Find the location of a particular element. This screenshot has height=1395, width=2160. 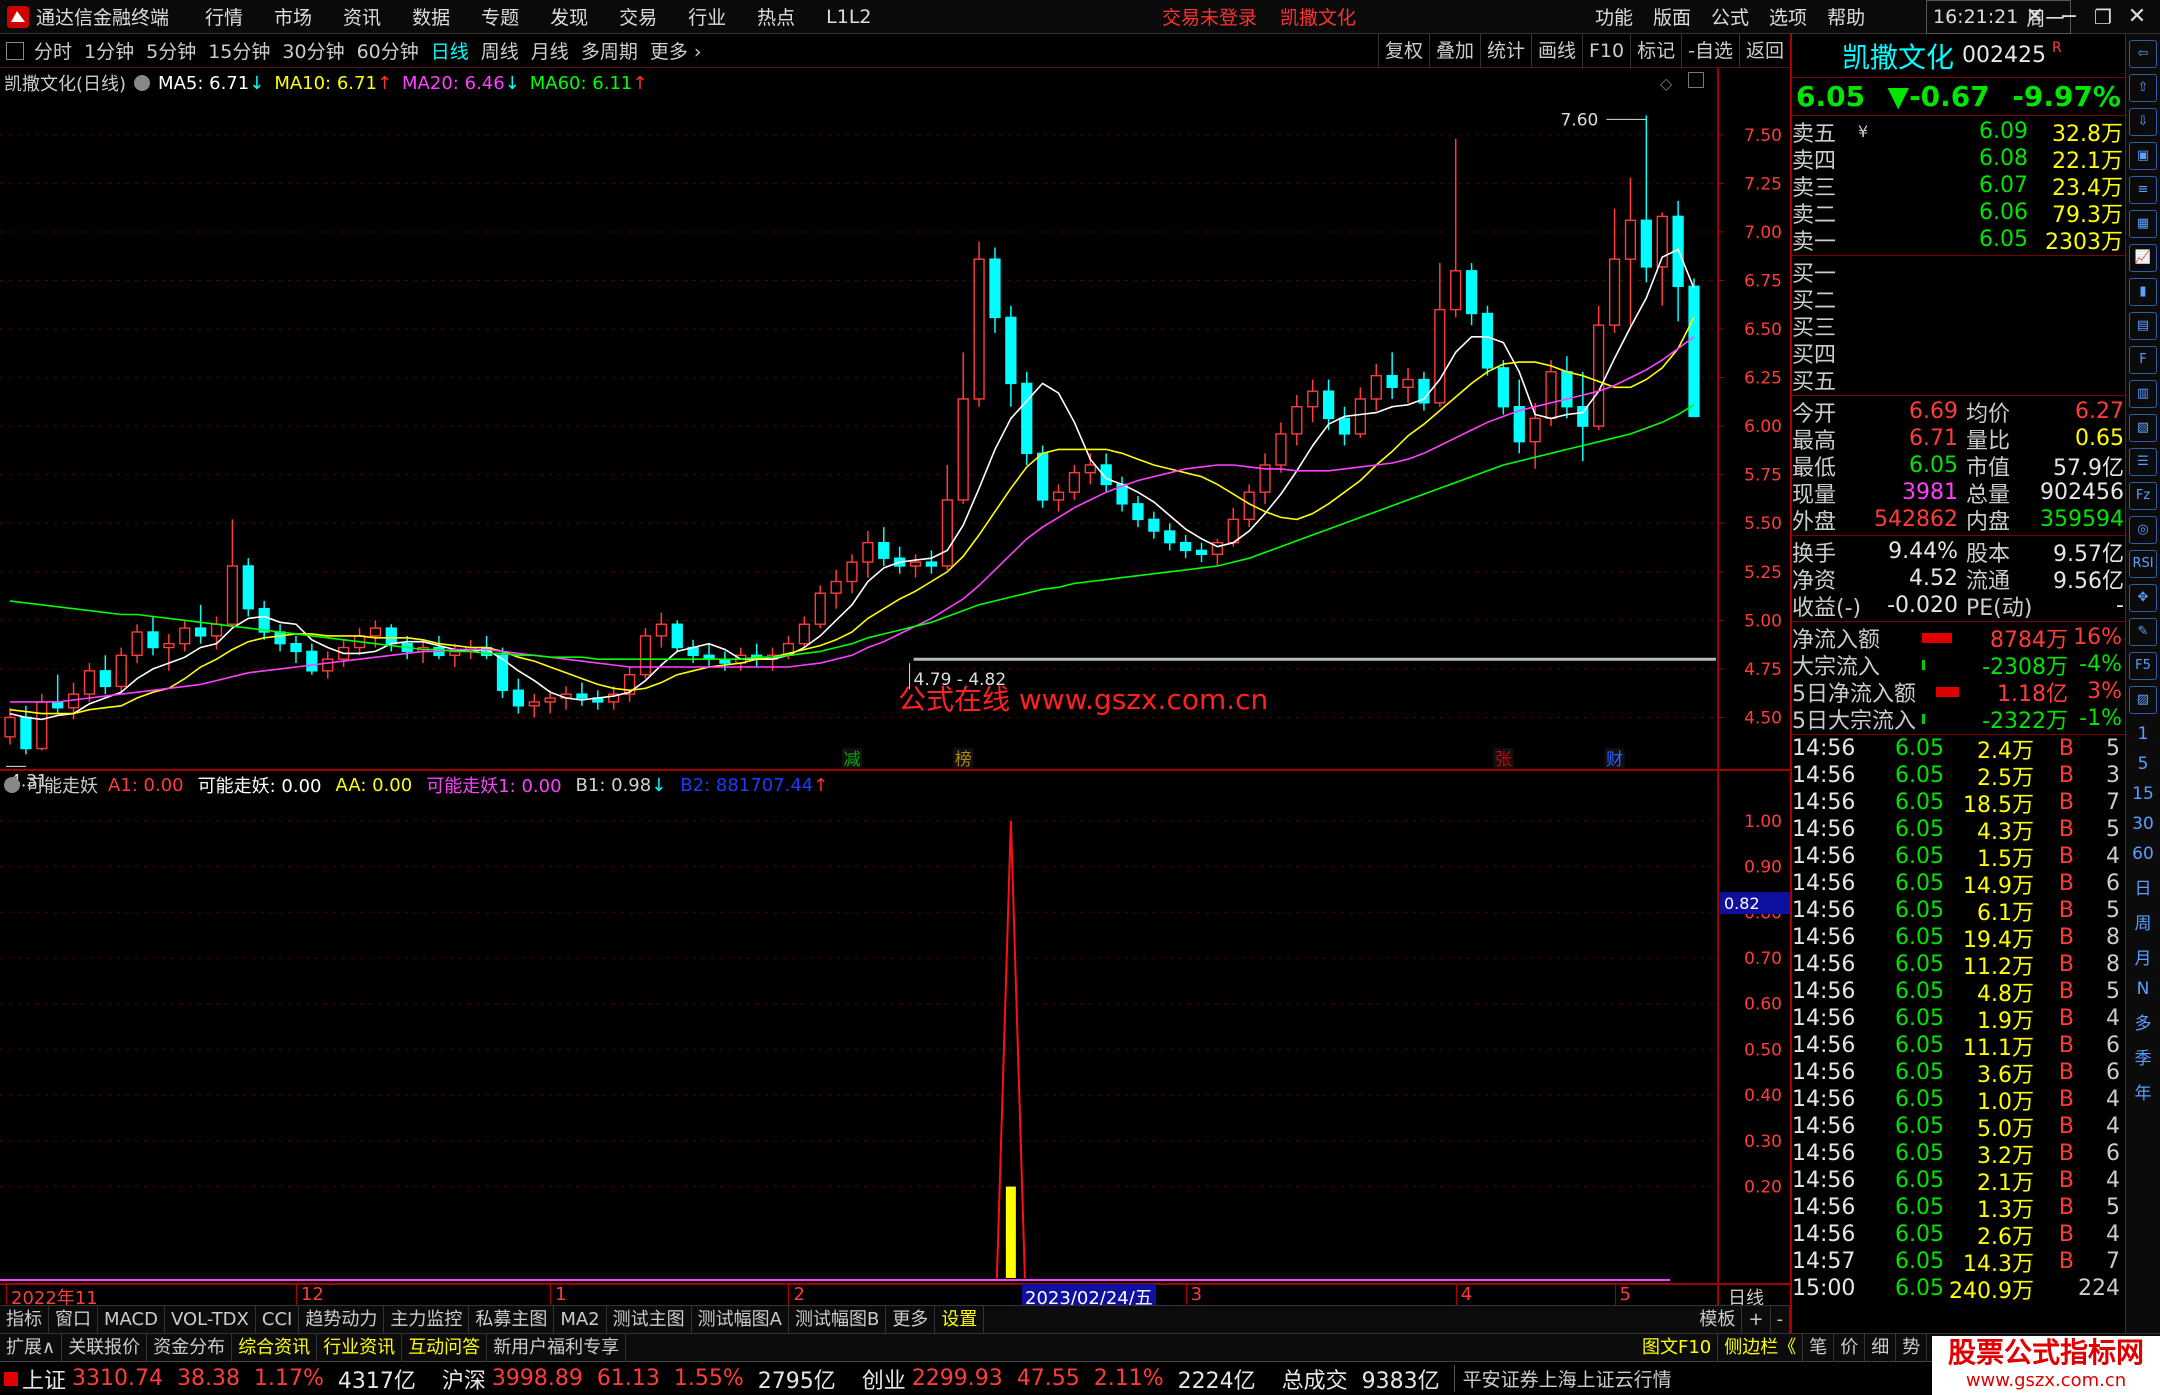

side-period: 年 is located at coordinates (2143, 1091).